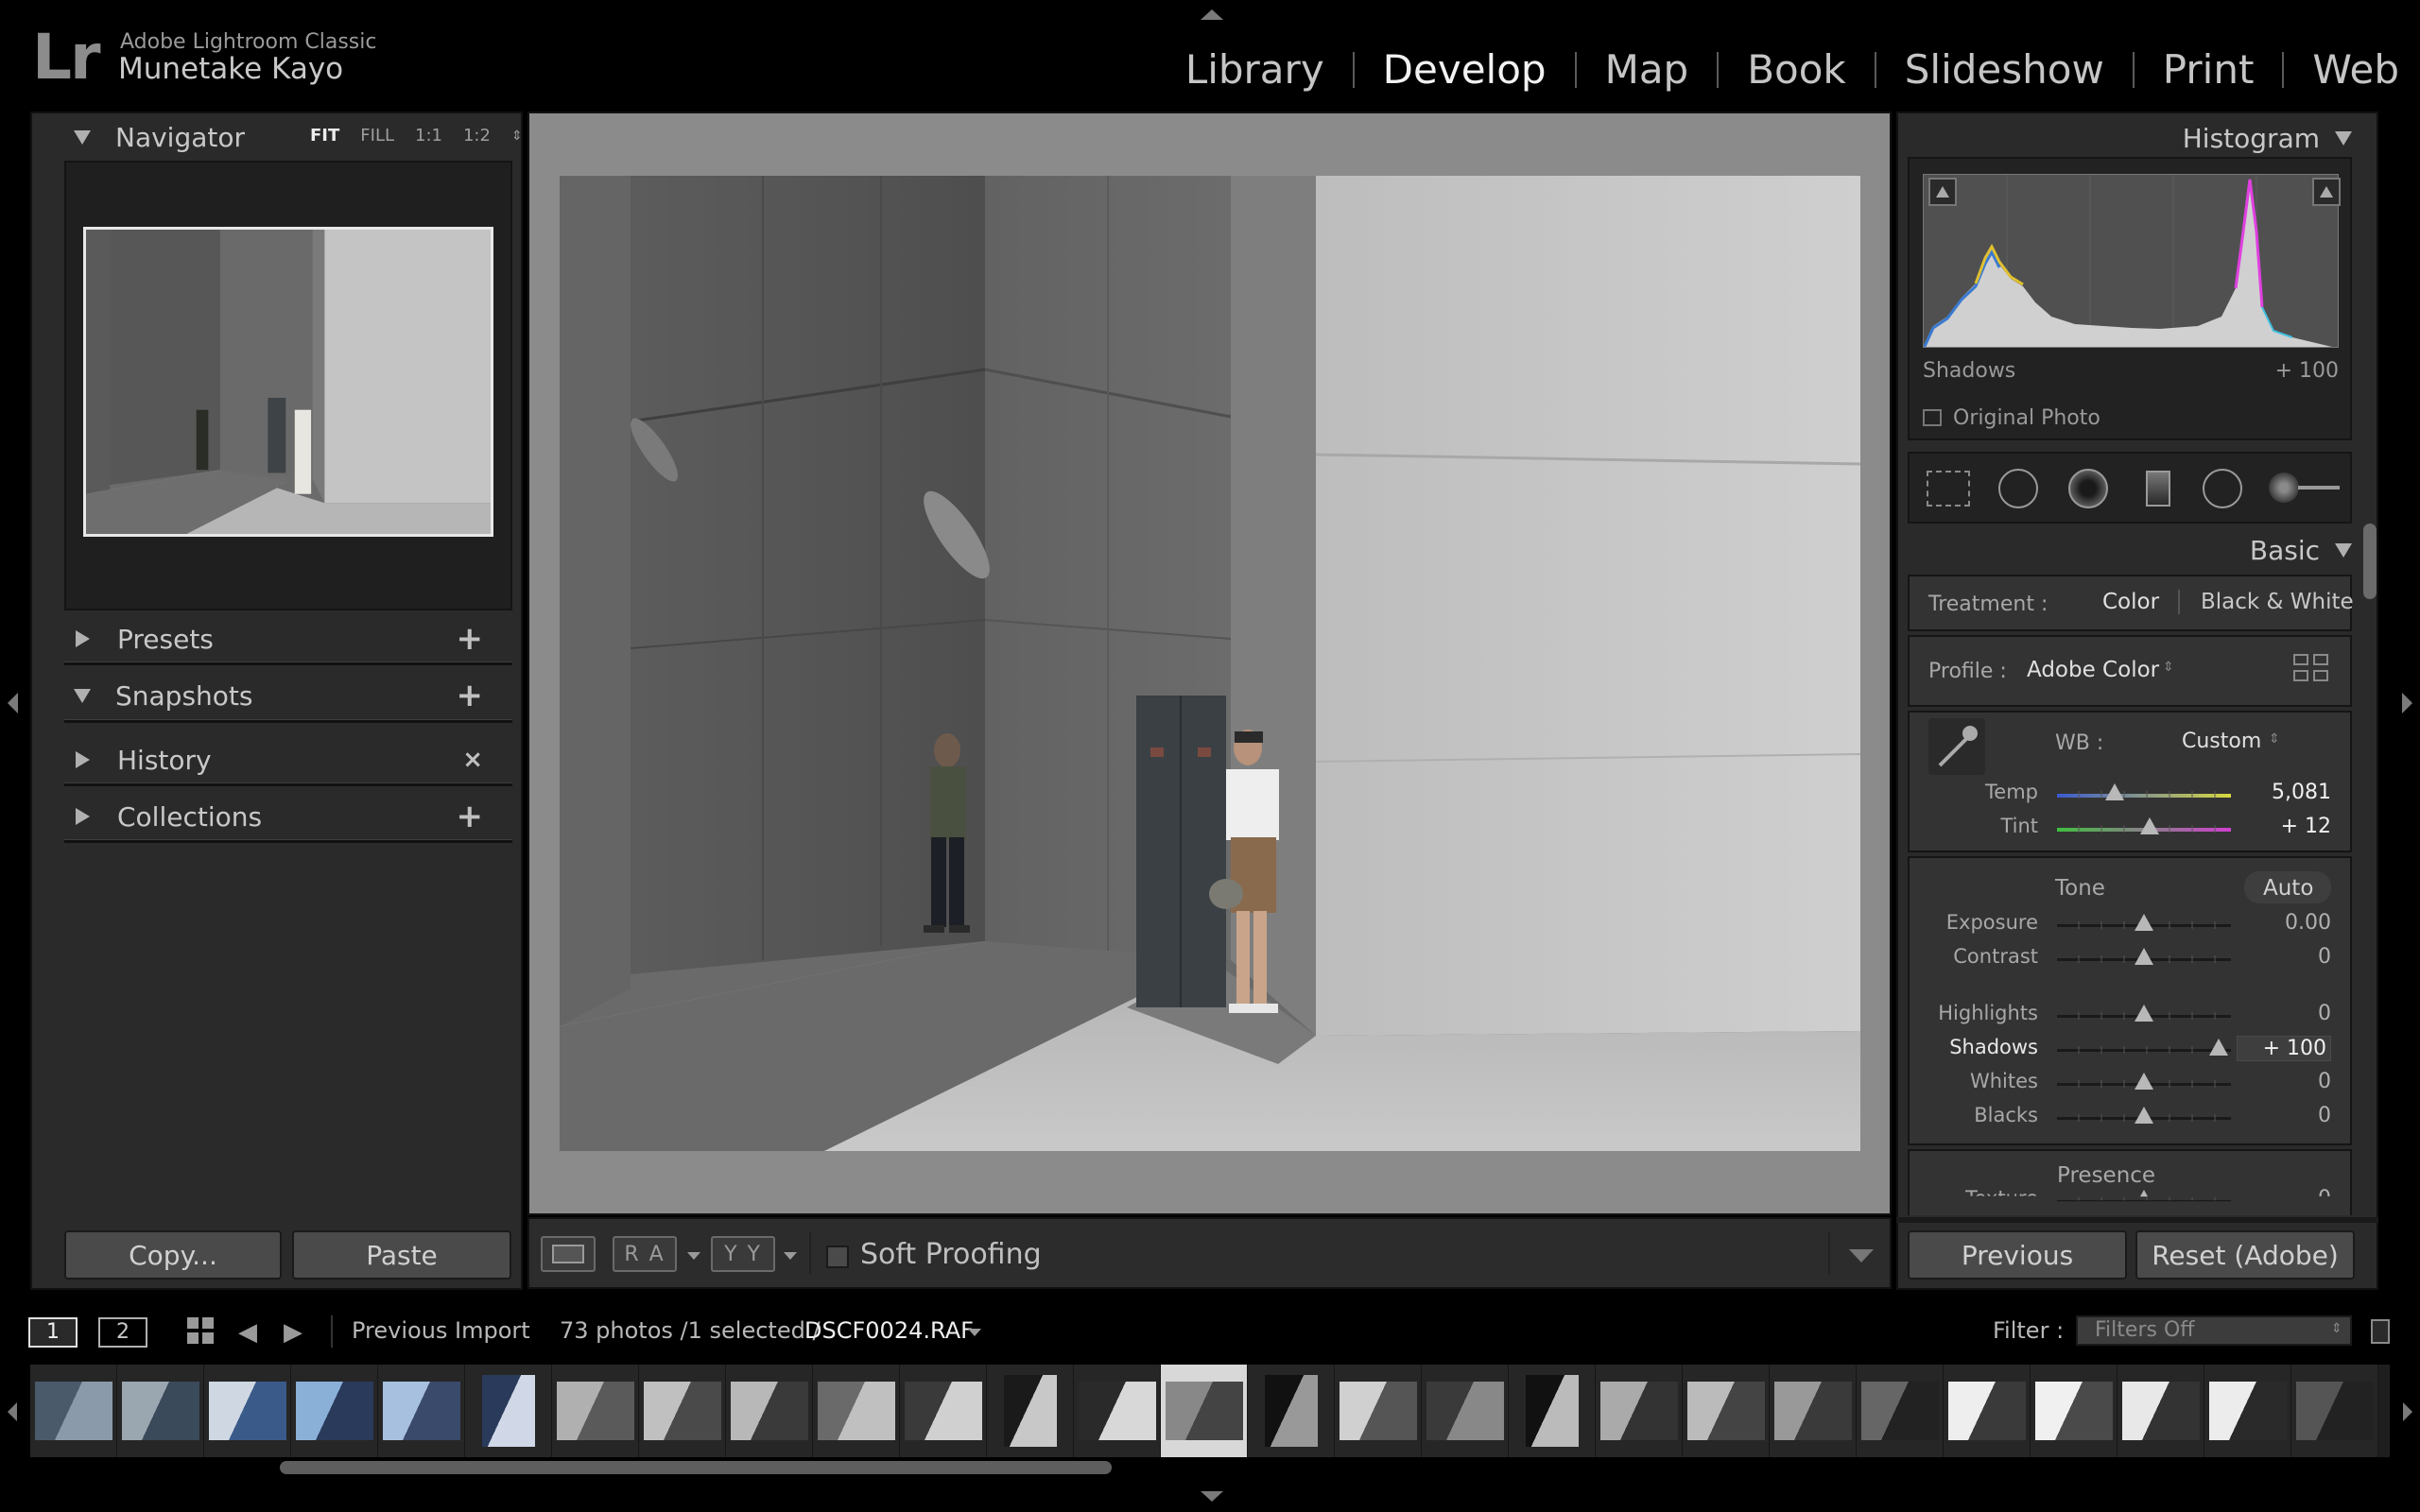 This screenshot has width=2420, height=1512. Describe the element at coordinates (1212, 14) in the screenshot. I see `toggle-top-panel-icon` at that location.